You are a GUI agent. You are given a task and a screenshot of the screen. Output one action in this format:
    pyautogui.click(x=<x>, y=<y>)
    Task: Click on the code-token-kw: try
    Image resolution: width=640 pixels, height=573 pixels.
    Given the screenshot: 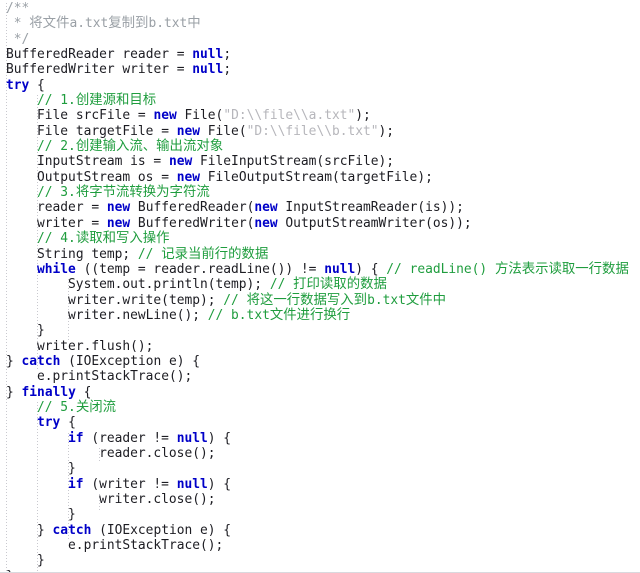 What is the action you would take?
    pyautogui.click(x=18, y=85)
    